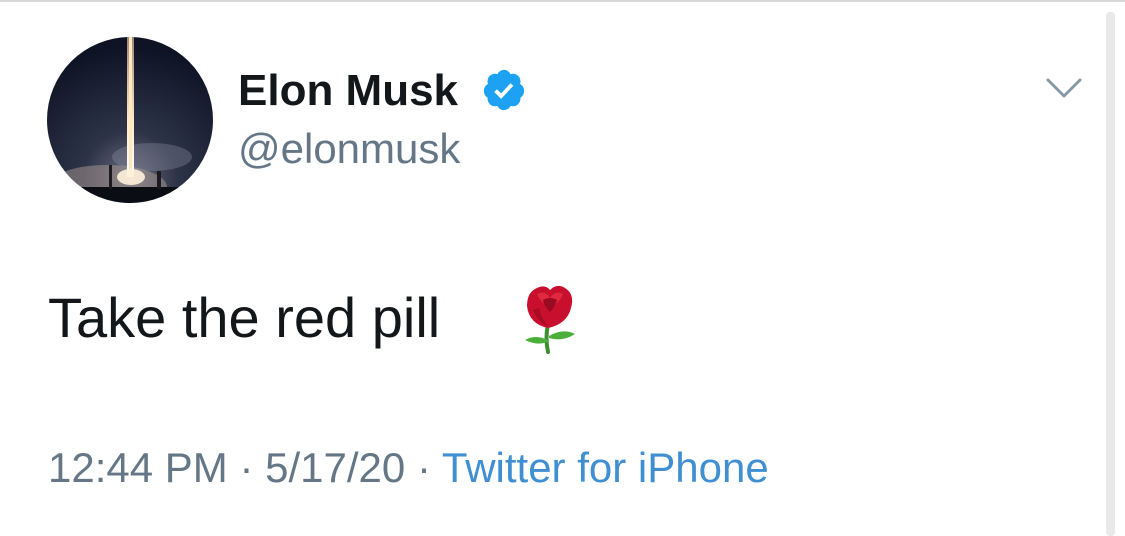 This screenshot has height=536, width=1125. I want to click on chevron-down-icon, so click(1064, 89).